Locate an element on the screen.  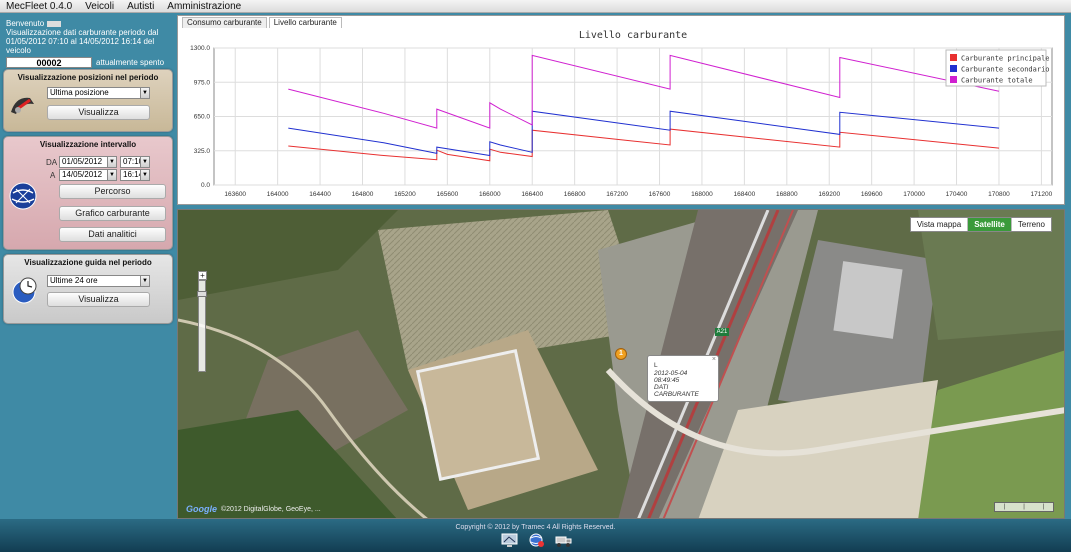
tab-livello-carburante: Livello carburante is located at coordinates (305, 22).